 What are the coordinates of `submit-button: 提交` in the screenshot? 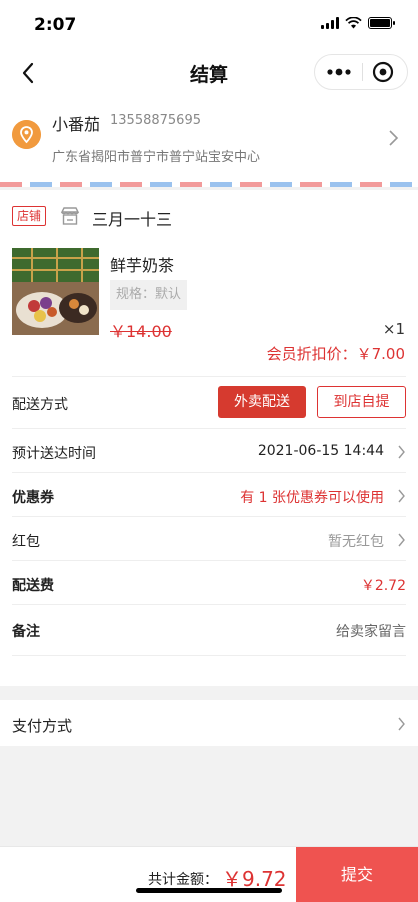 It's located at (357, 874).